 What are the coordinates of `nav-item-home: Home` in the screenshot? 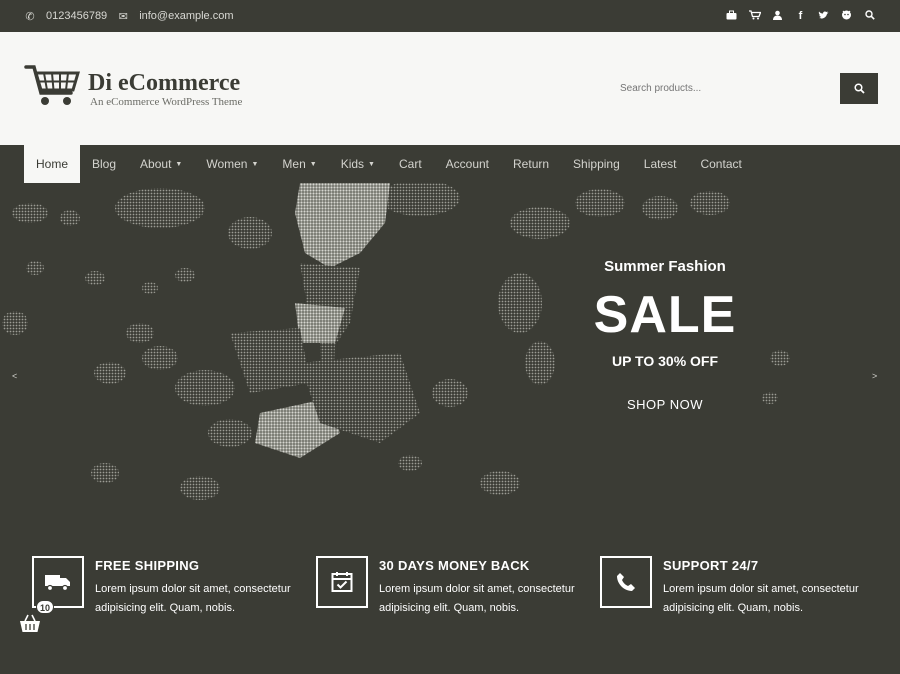 It's located at (52, 164).